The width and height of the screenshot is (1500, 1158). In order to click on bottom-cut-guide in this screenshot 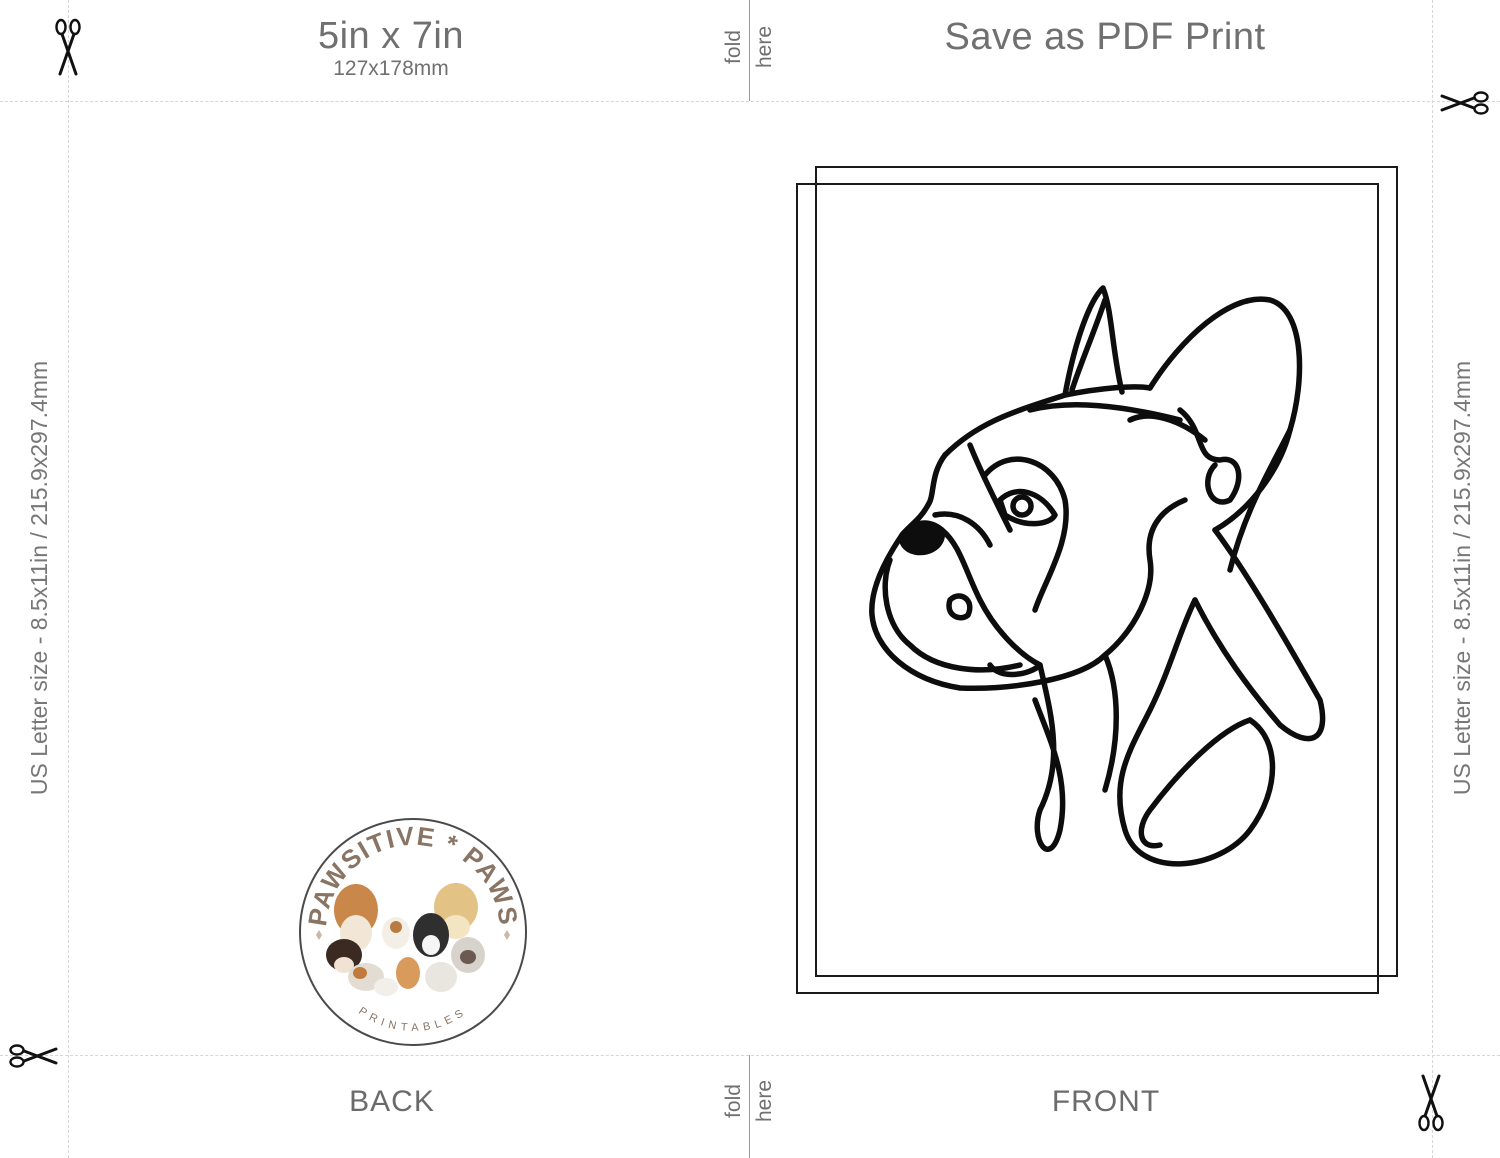, I will do `click(750, 1055)`.